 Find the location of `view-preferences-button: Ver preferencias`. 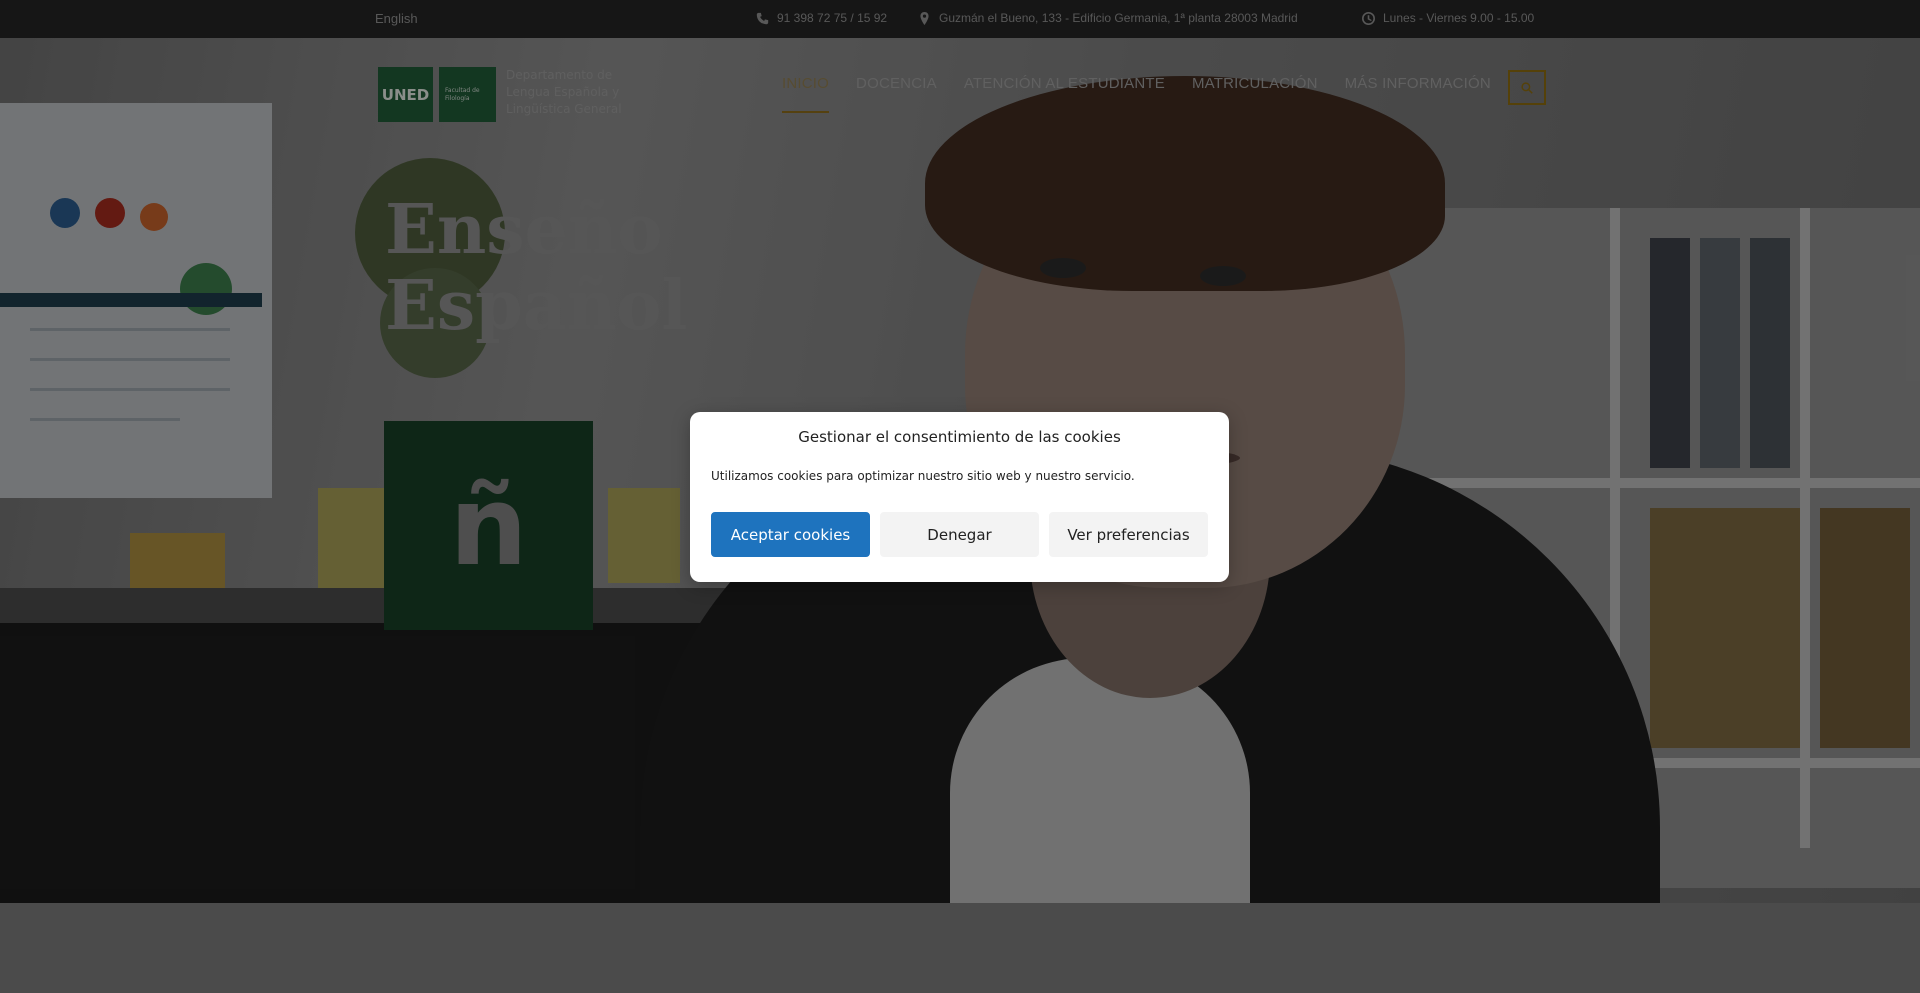

view-preferences-button: Ver preferencias is located at coordinates (1128, 534).